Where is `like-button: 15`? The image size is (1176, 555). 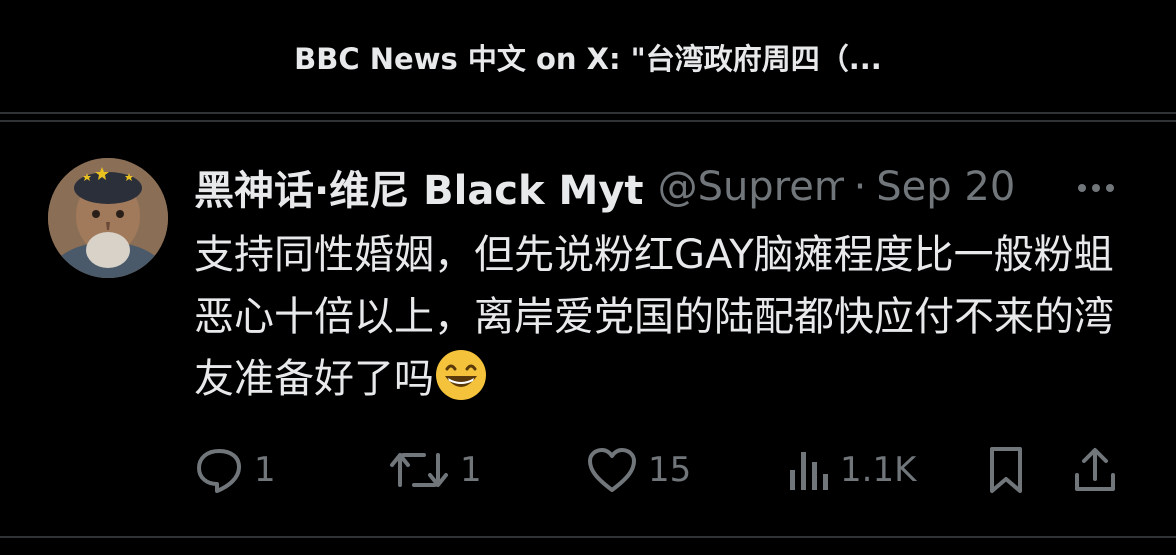 like-button: 15 is located at coordinates (638, 470).